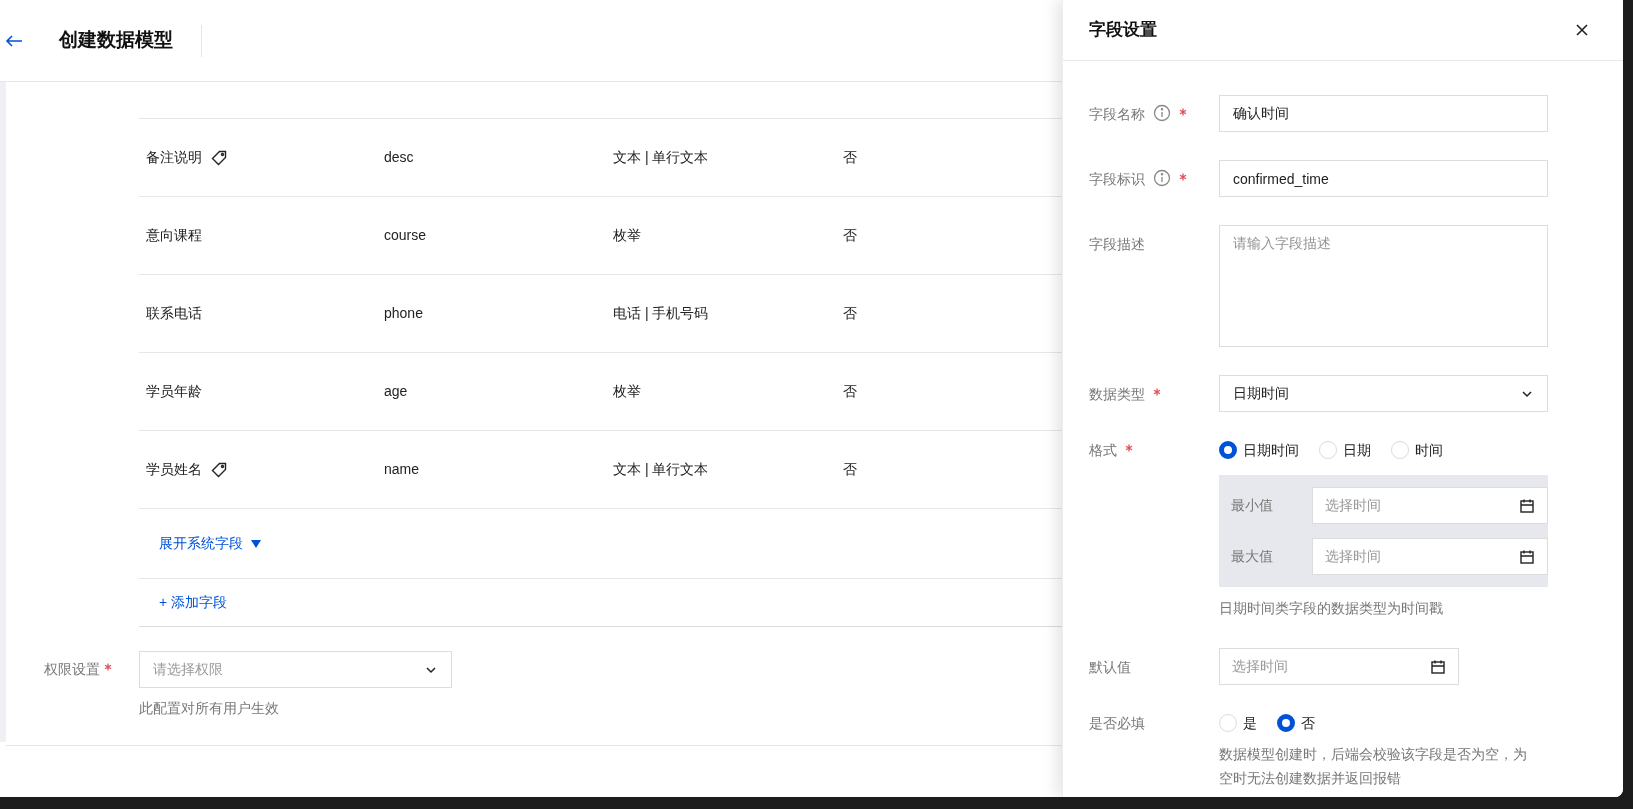 The height and width of the screenshot is (809, 1633). What do you see at coordinates (1123, 30) in the screenshot?
I see `drawer-title: 字段设置` at bounding box center [1123, 30].